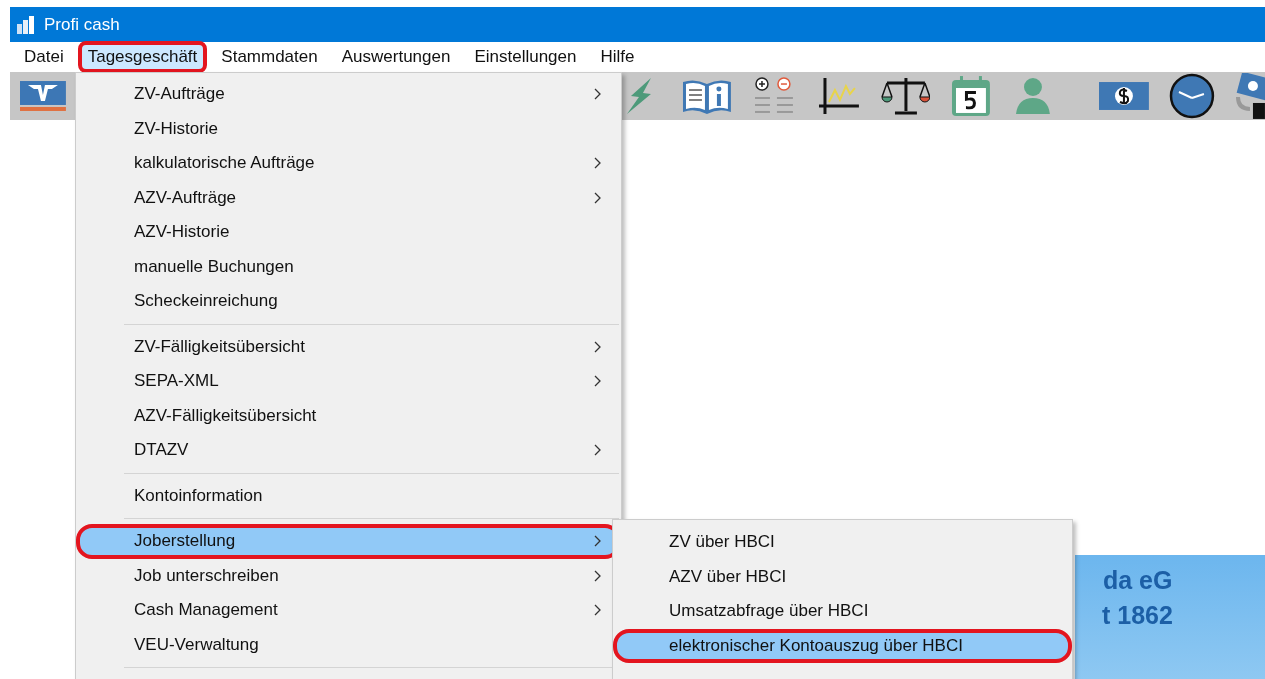  I want to click on banner-text: da eG, so click(1138, 580).